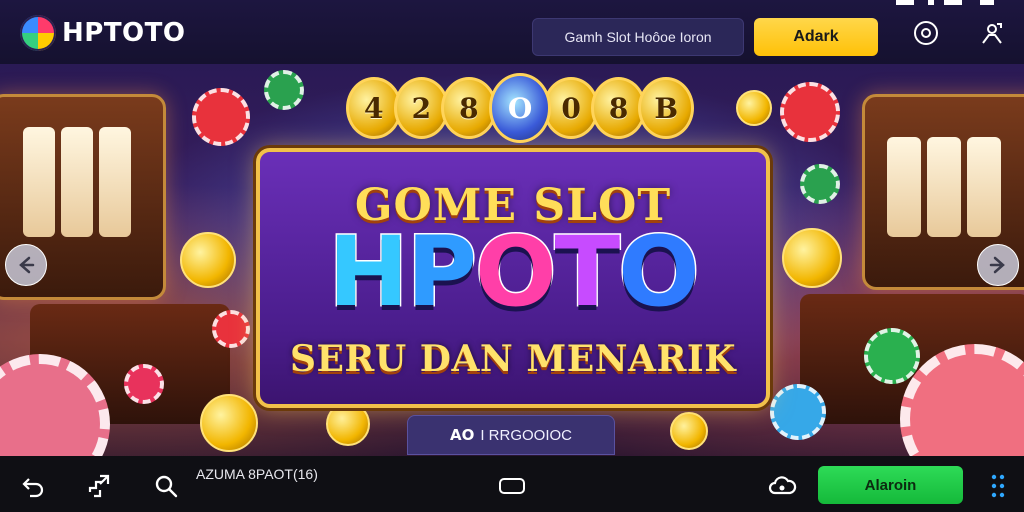  I want to click on search-button: Gamh Slot Hoôoe Ioron, so click(638, 37).